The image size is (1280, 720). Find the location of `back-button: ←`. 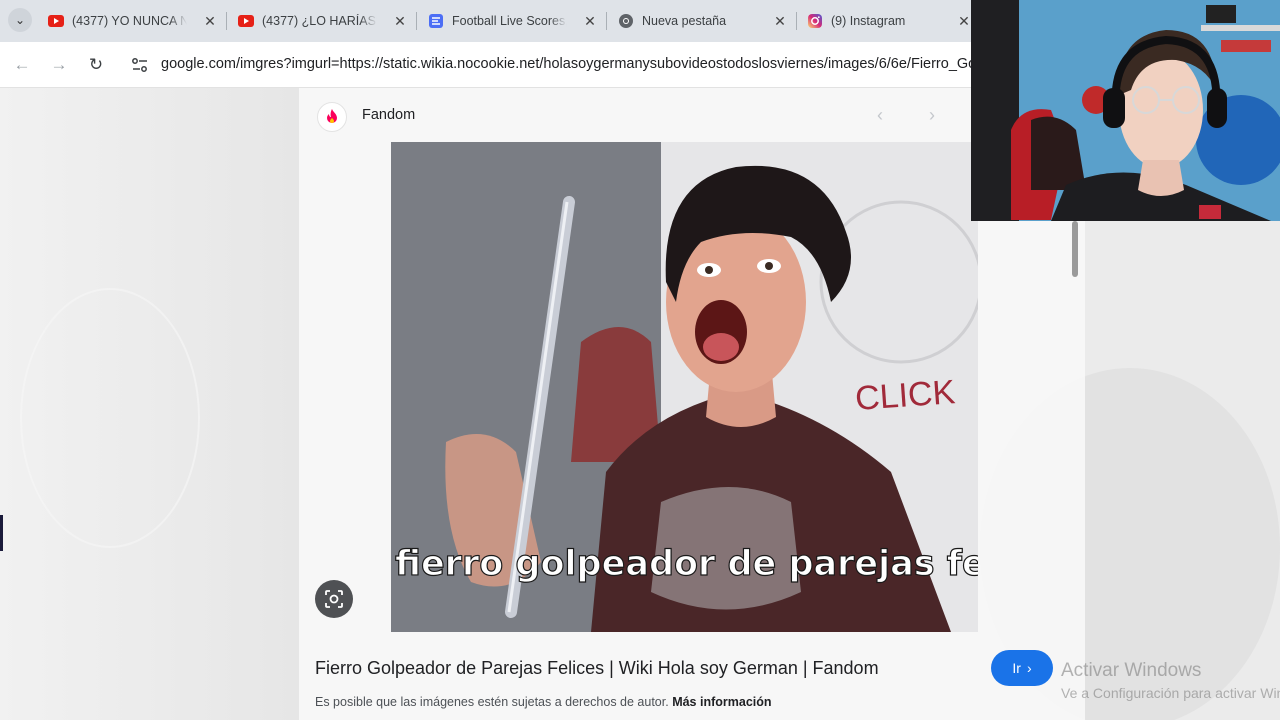

back-button: ← is located at coordinates (22, 65).